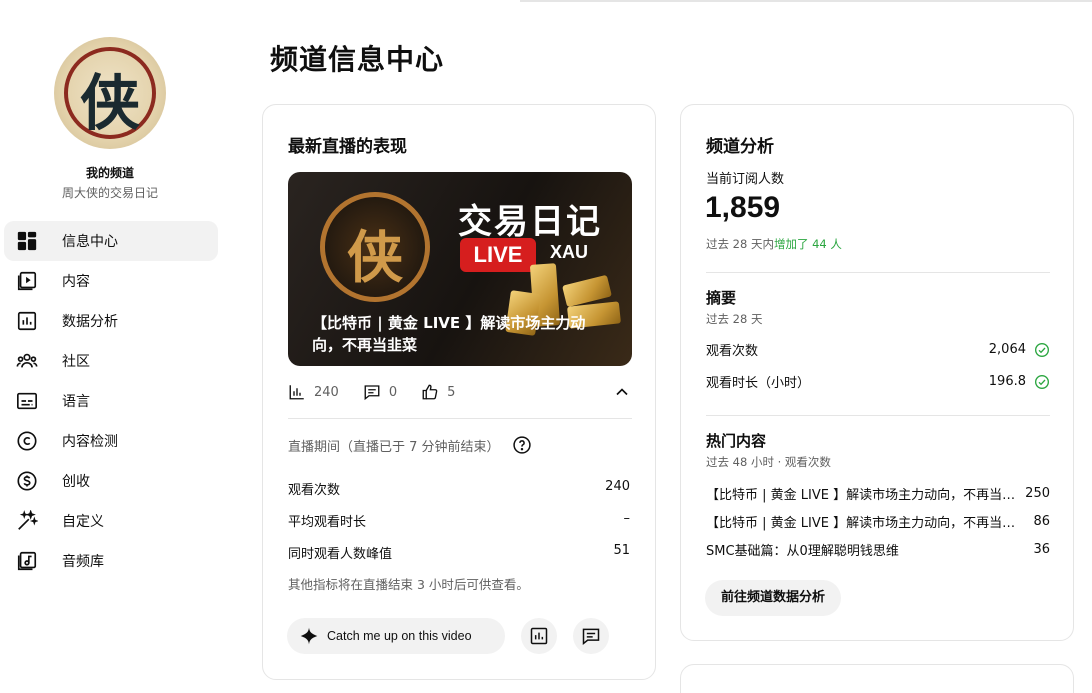 The width and height of the screenshot is (1092, 693). I want to click on sidebar-item-subtitles: 语言, so click(111, 401).